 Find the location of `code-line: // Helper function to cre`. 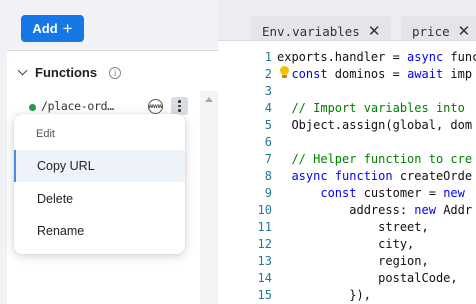

code-line: // Helper function to cre is located at coordinates (375, 159).